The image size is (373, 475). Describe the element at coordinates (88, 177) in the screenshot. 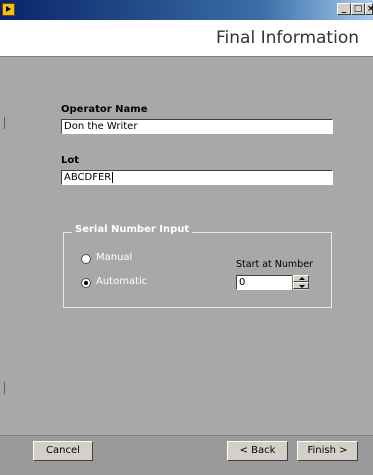

I see `lot-value: ABCDFER` at that location.